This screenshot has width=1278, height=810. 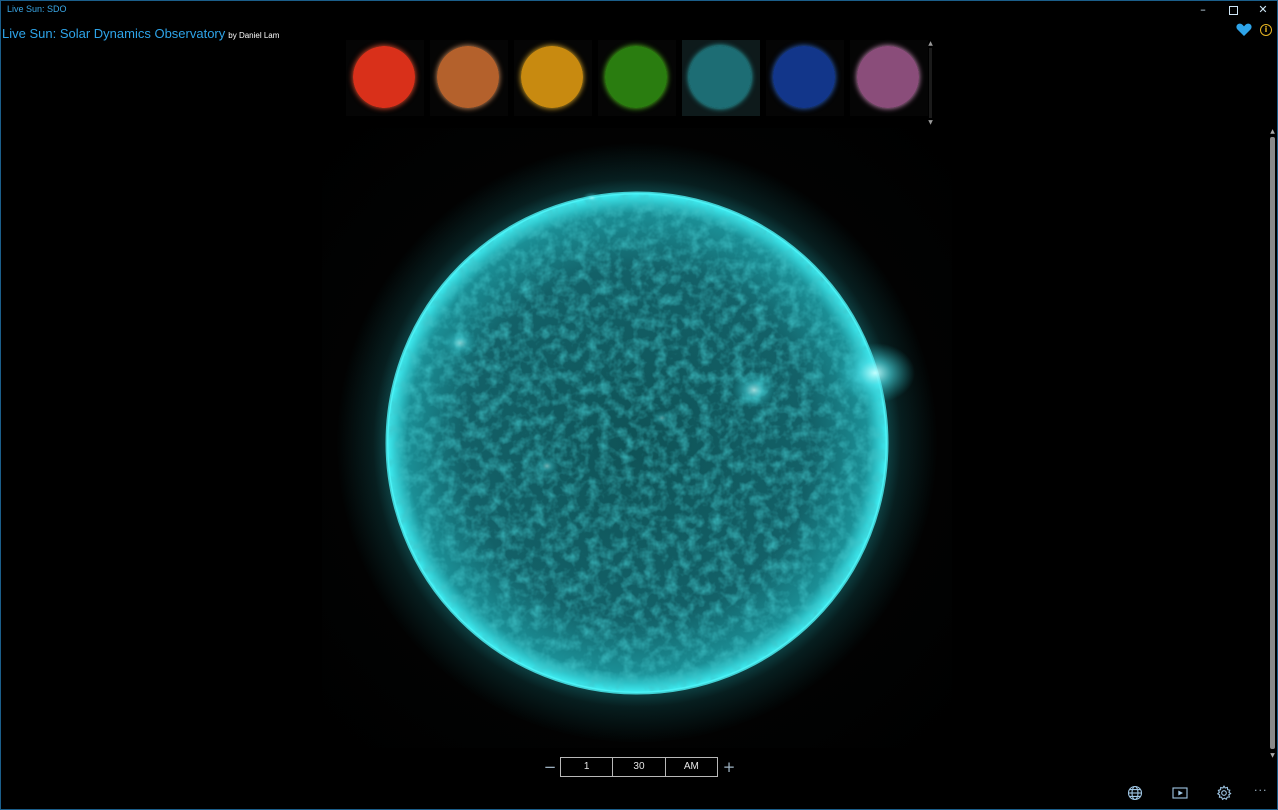 I want to click on minimize-button: –, so click(x=1203, y=10).